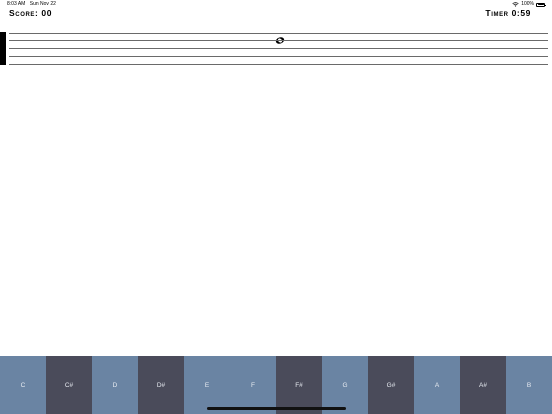 The height and width of the screenshot is (414, 552). I want to click on battery-icon, so click(541, 4).